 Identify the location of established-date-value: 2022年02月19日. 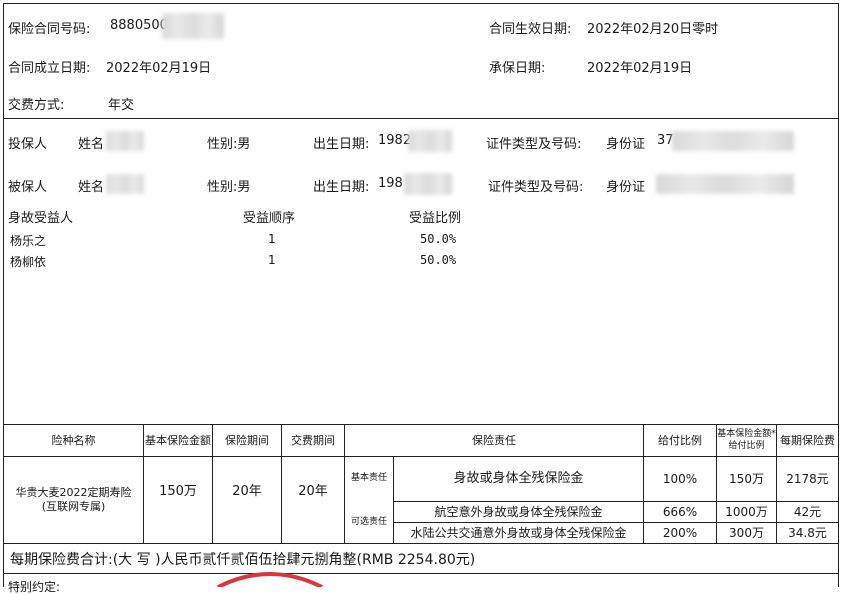
(159, 68).